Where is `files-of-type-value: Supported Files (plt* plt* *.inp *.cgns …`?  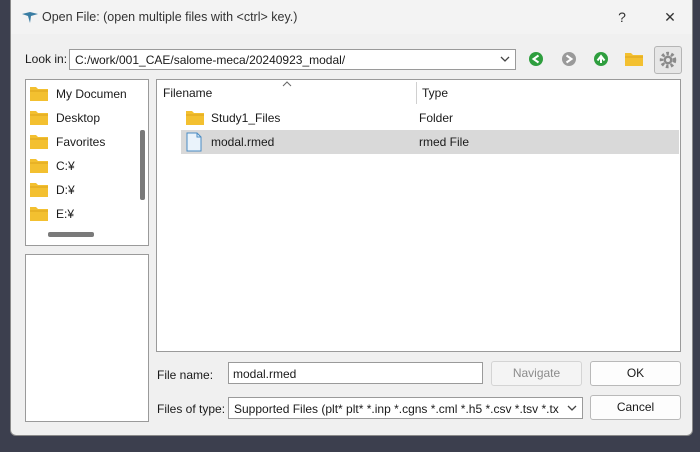
files-of-type-value: Supported Files (plt* plt* *.inp *.cgns … is located at coordinates (396, 409).